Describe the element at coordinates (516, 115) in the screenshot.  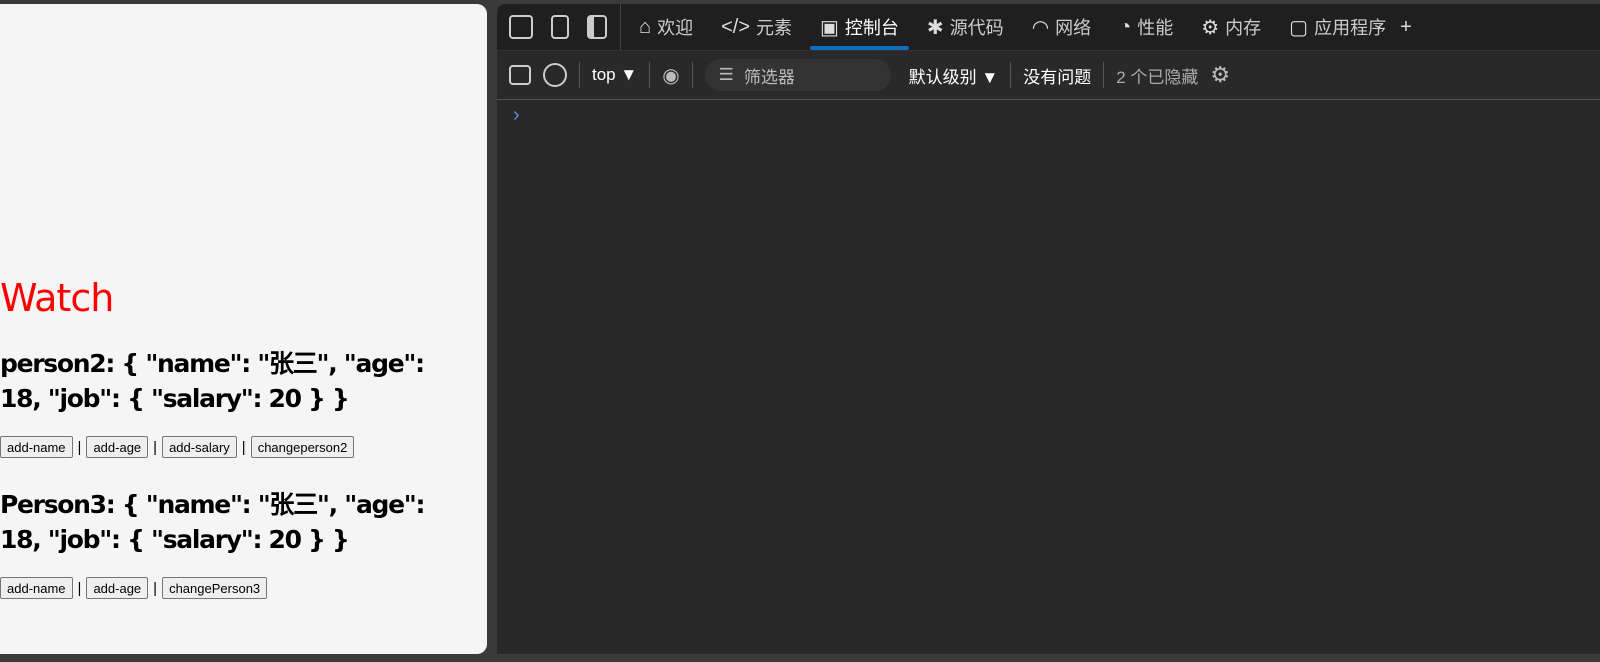
I see `console-prompt-icon: ›` at that location.